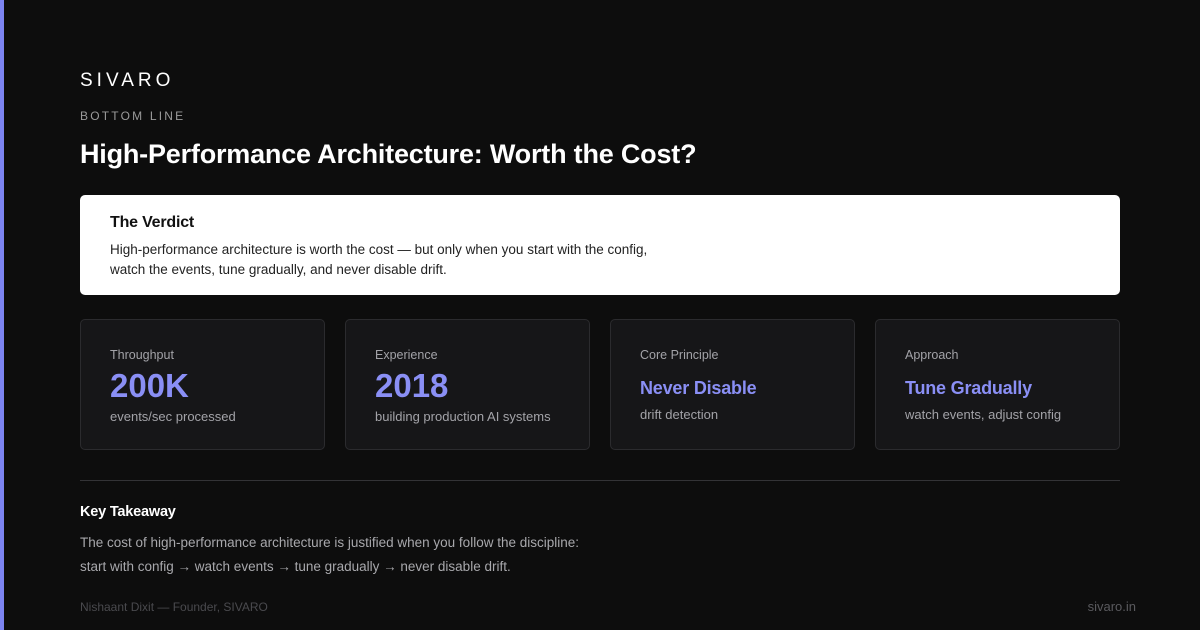 The image size is (1200, 630). I want to click on takeaway-heading: Key Takeaway, so click(128, 512).